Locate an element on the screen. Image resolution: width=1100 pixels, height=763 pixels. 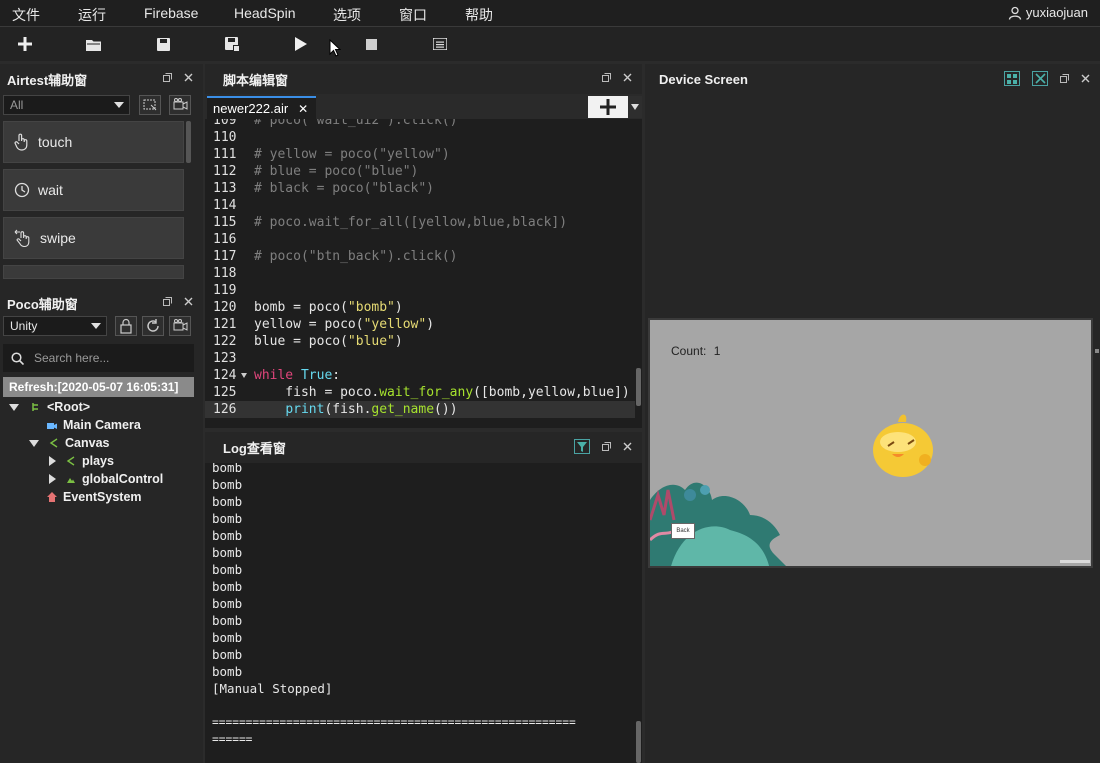
airtest-scrollbar is located at coordinates (188, 142).